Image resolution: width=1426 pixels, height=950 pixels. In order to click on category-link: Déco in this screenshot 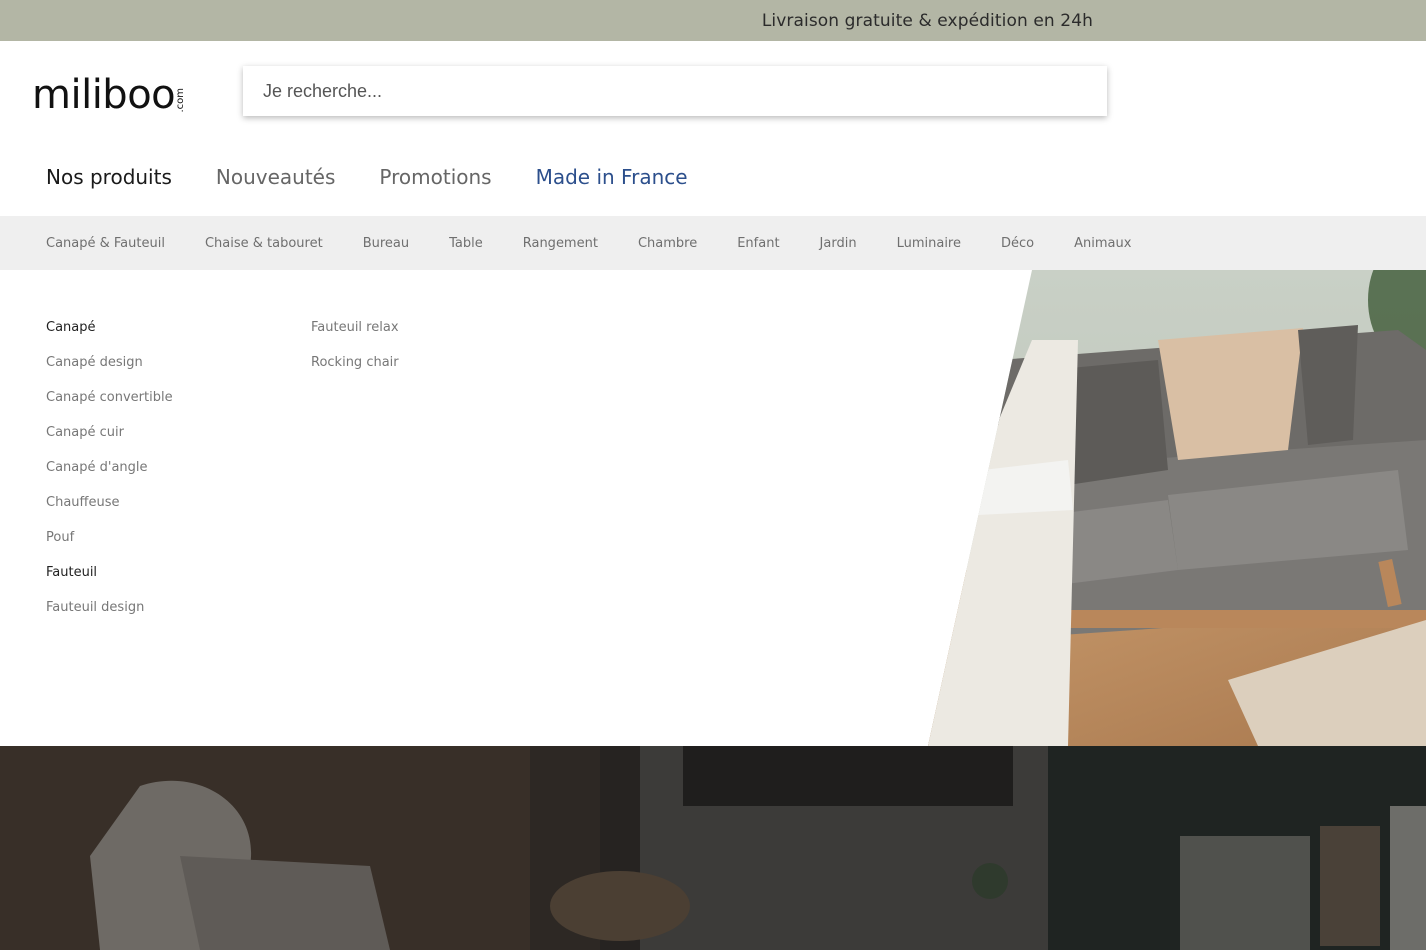, I will do `click(1017, 243)`.